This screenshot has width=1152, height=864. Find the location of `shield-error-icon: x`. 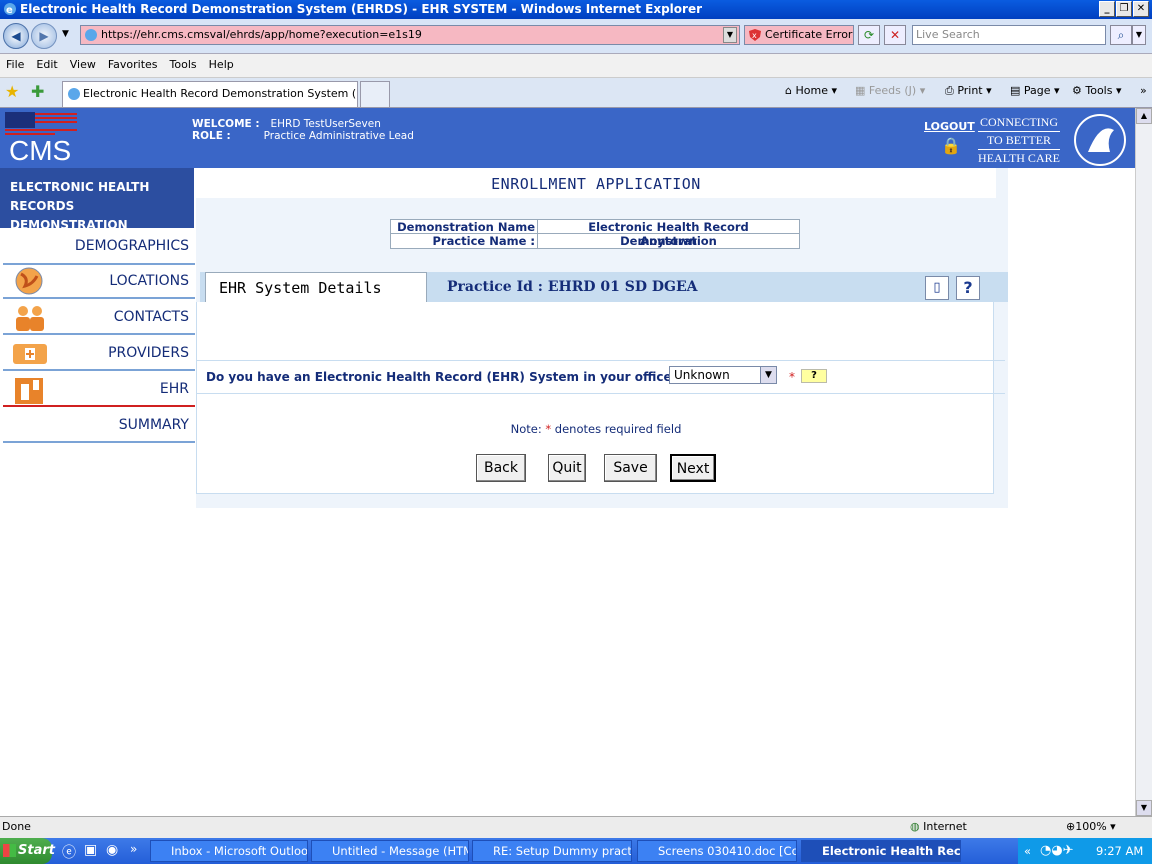

shield-error-icon: x is located at coordinates (755, 35).